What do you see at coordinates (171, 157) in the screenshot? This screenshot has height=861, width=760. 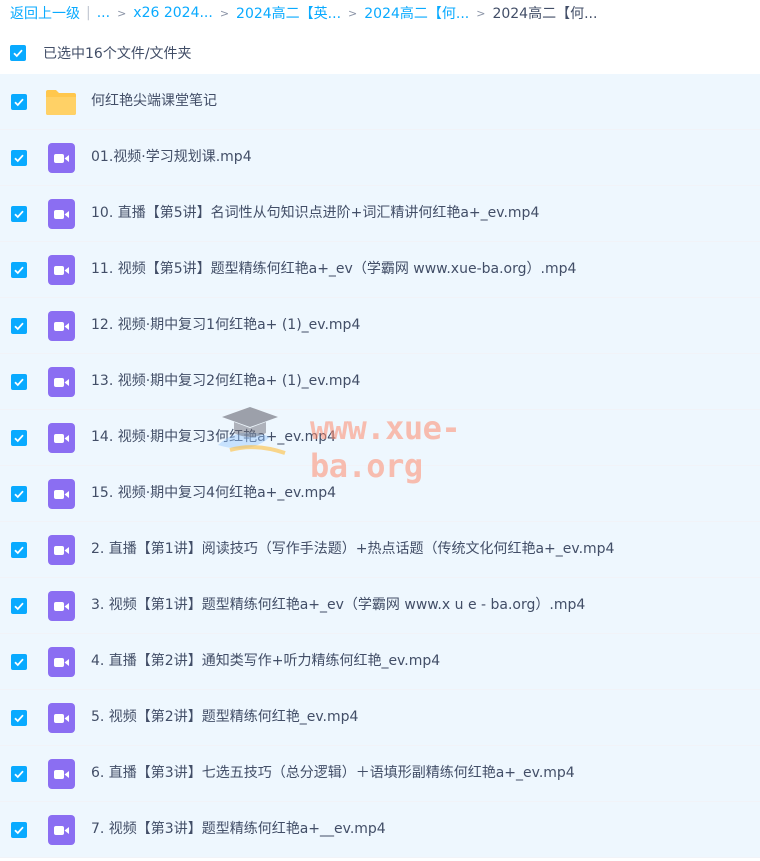 I see `file-name: 01.视频·学习规划课.mp4` at bounding box center [171, 157].